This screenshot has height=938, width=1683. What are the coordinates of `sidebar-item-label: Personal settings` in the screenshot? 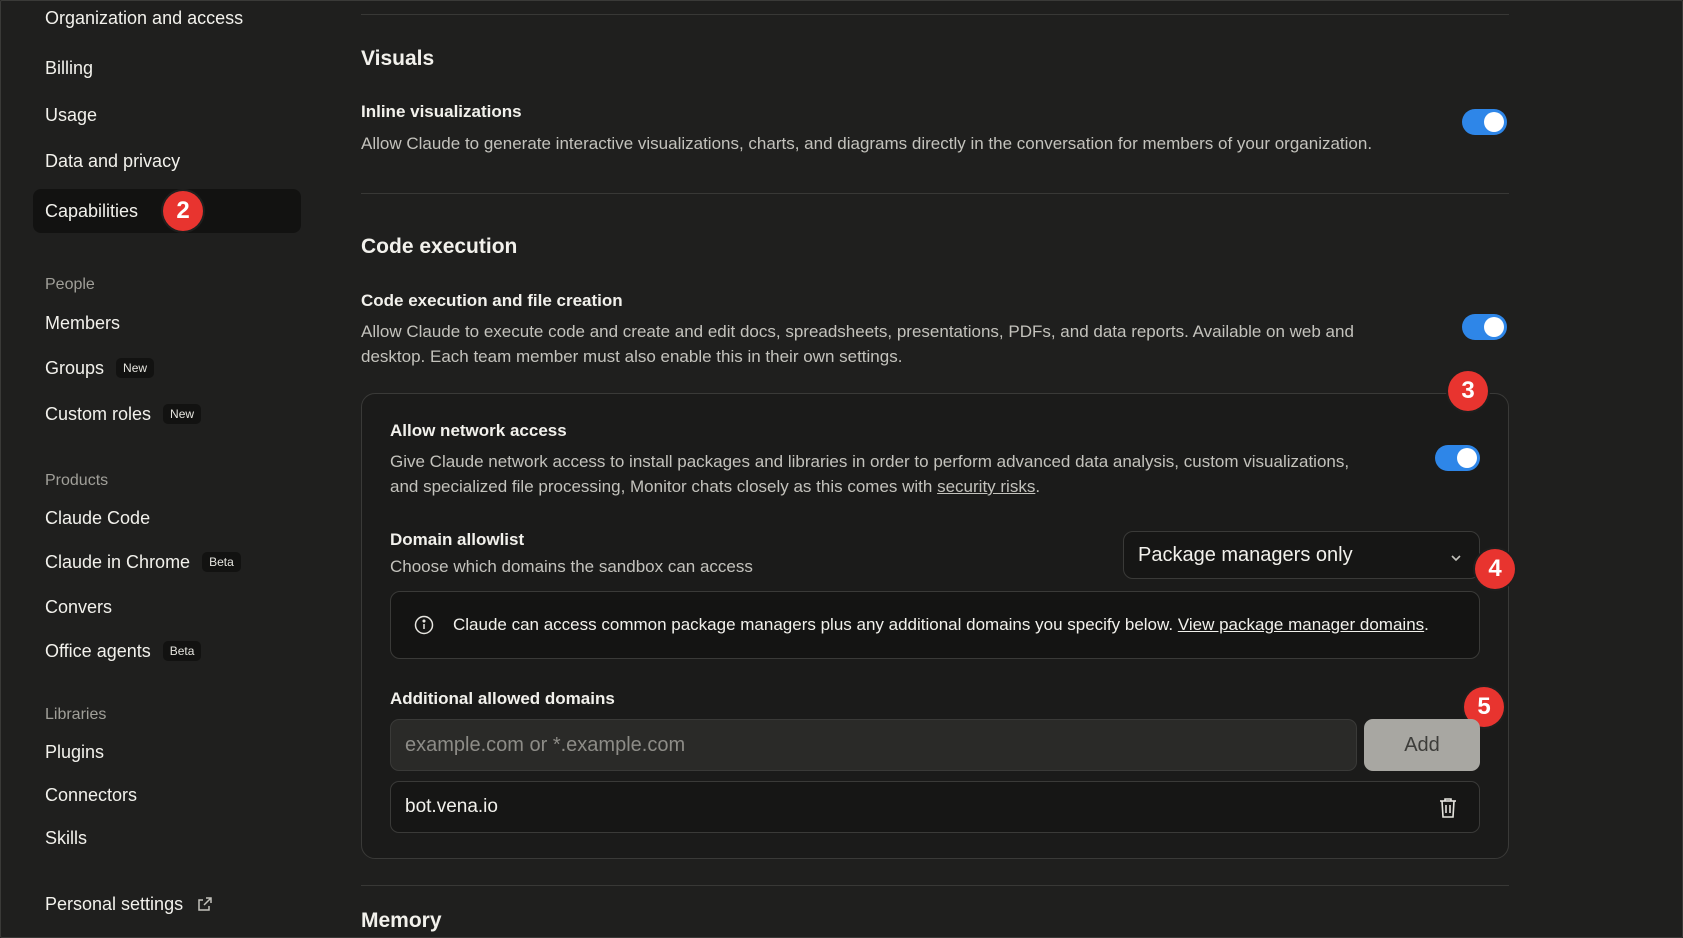 It's located at (114, 903).